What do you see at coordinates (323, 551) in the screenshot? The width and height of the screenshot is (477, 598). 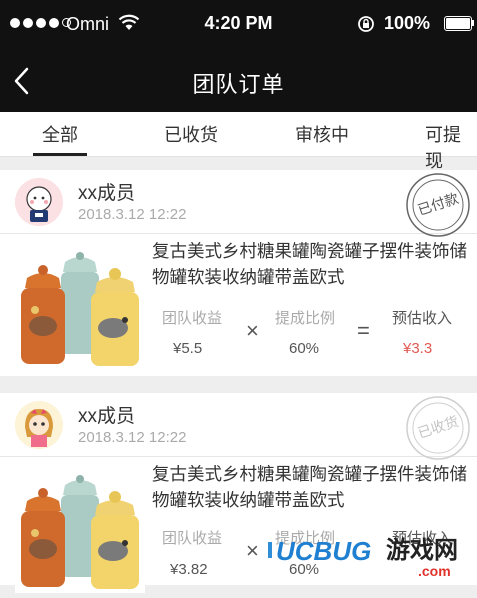 I see `watermark-brand: UCBUG` at bounding box center [323, 551].